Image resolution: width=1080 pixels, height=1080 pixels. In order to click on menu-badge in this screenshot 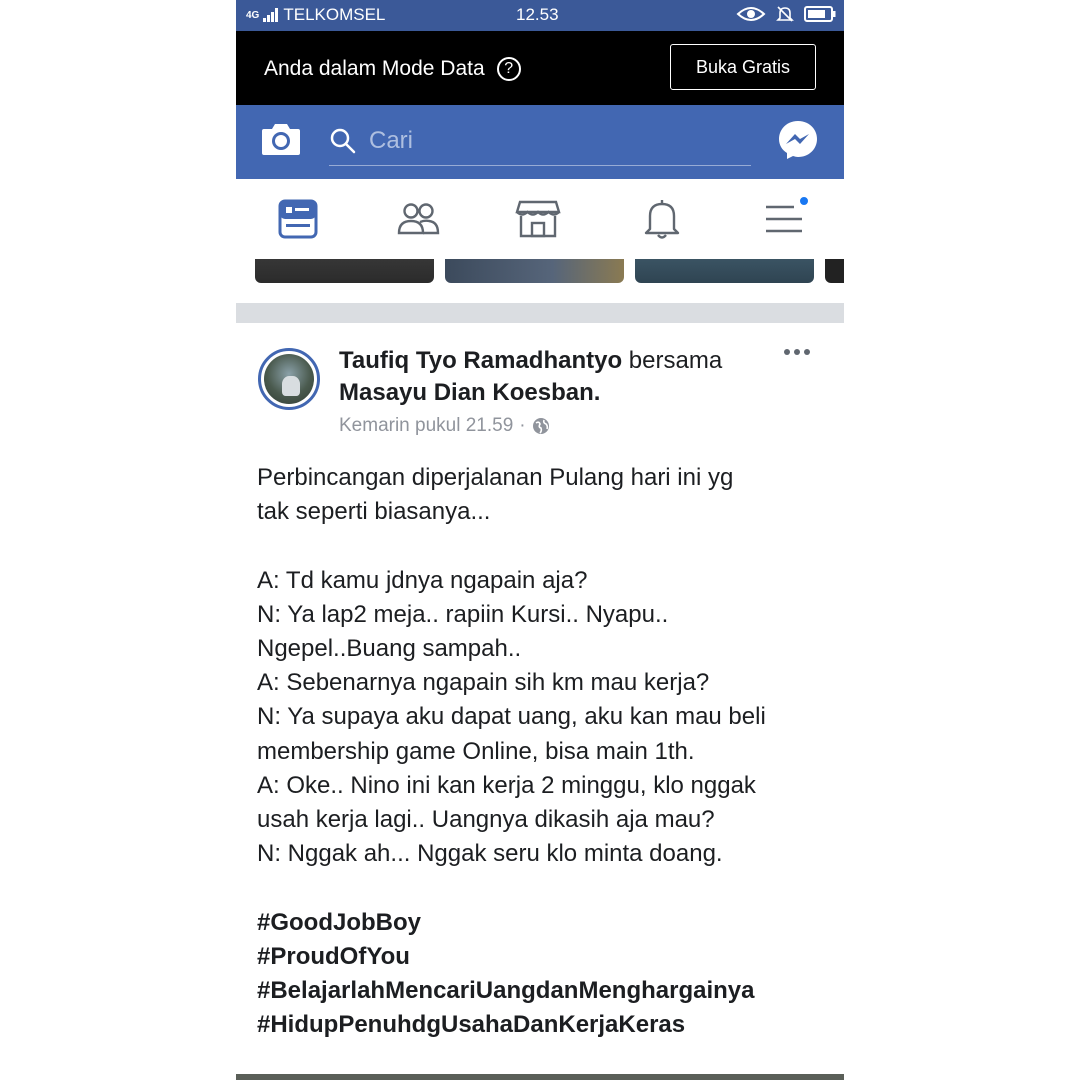, I will do `click(804, 201)`.